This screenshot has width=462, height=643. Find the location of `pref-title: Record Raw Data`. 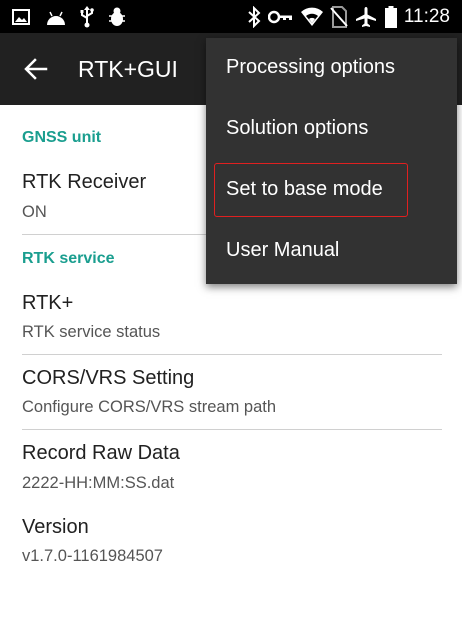

pref-title: Record Raw Data is located at coordinates (101, 453).